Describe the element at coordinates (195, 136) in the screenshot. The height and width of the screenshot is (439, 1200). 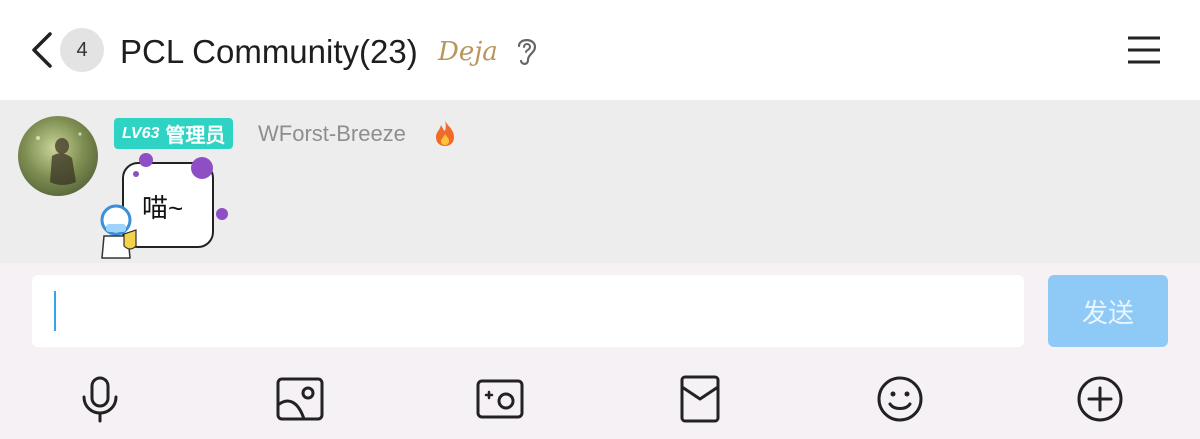
I see `role-label: 管理员` at that location.